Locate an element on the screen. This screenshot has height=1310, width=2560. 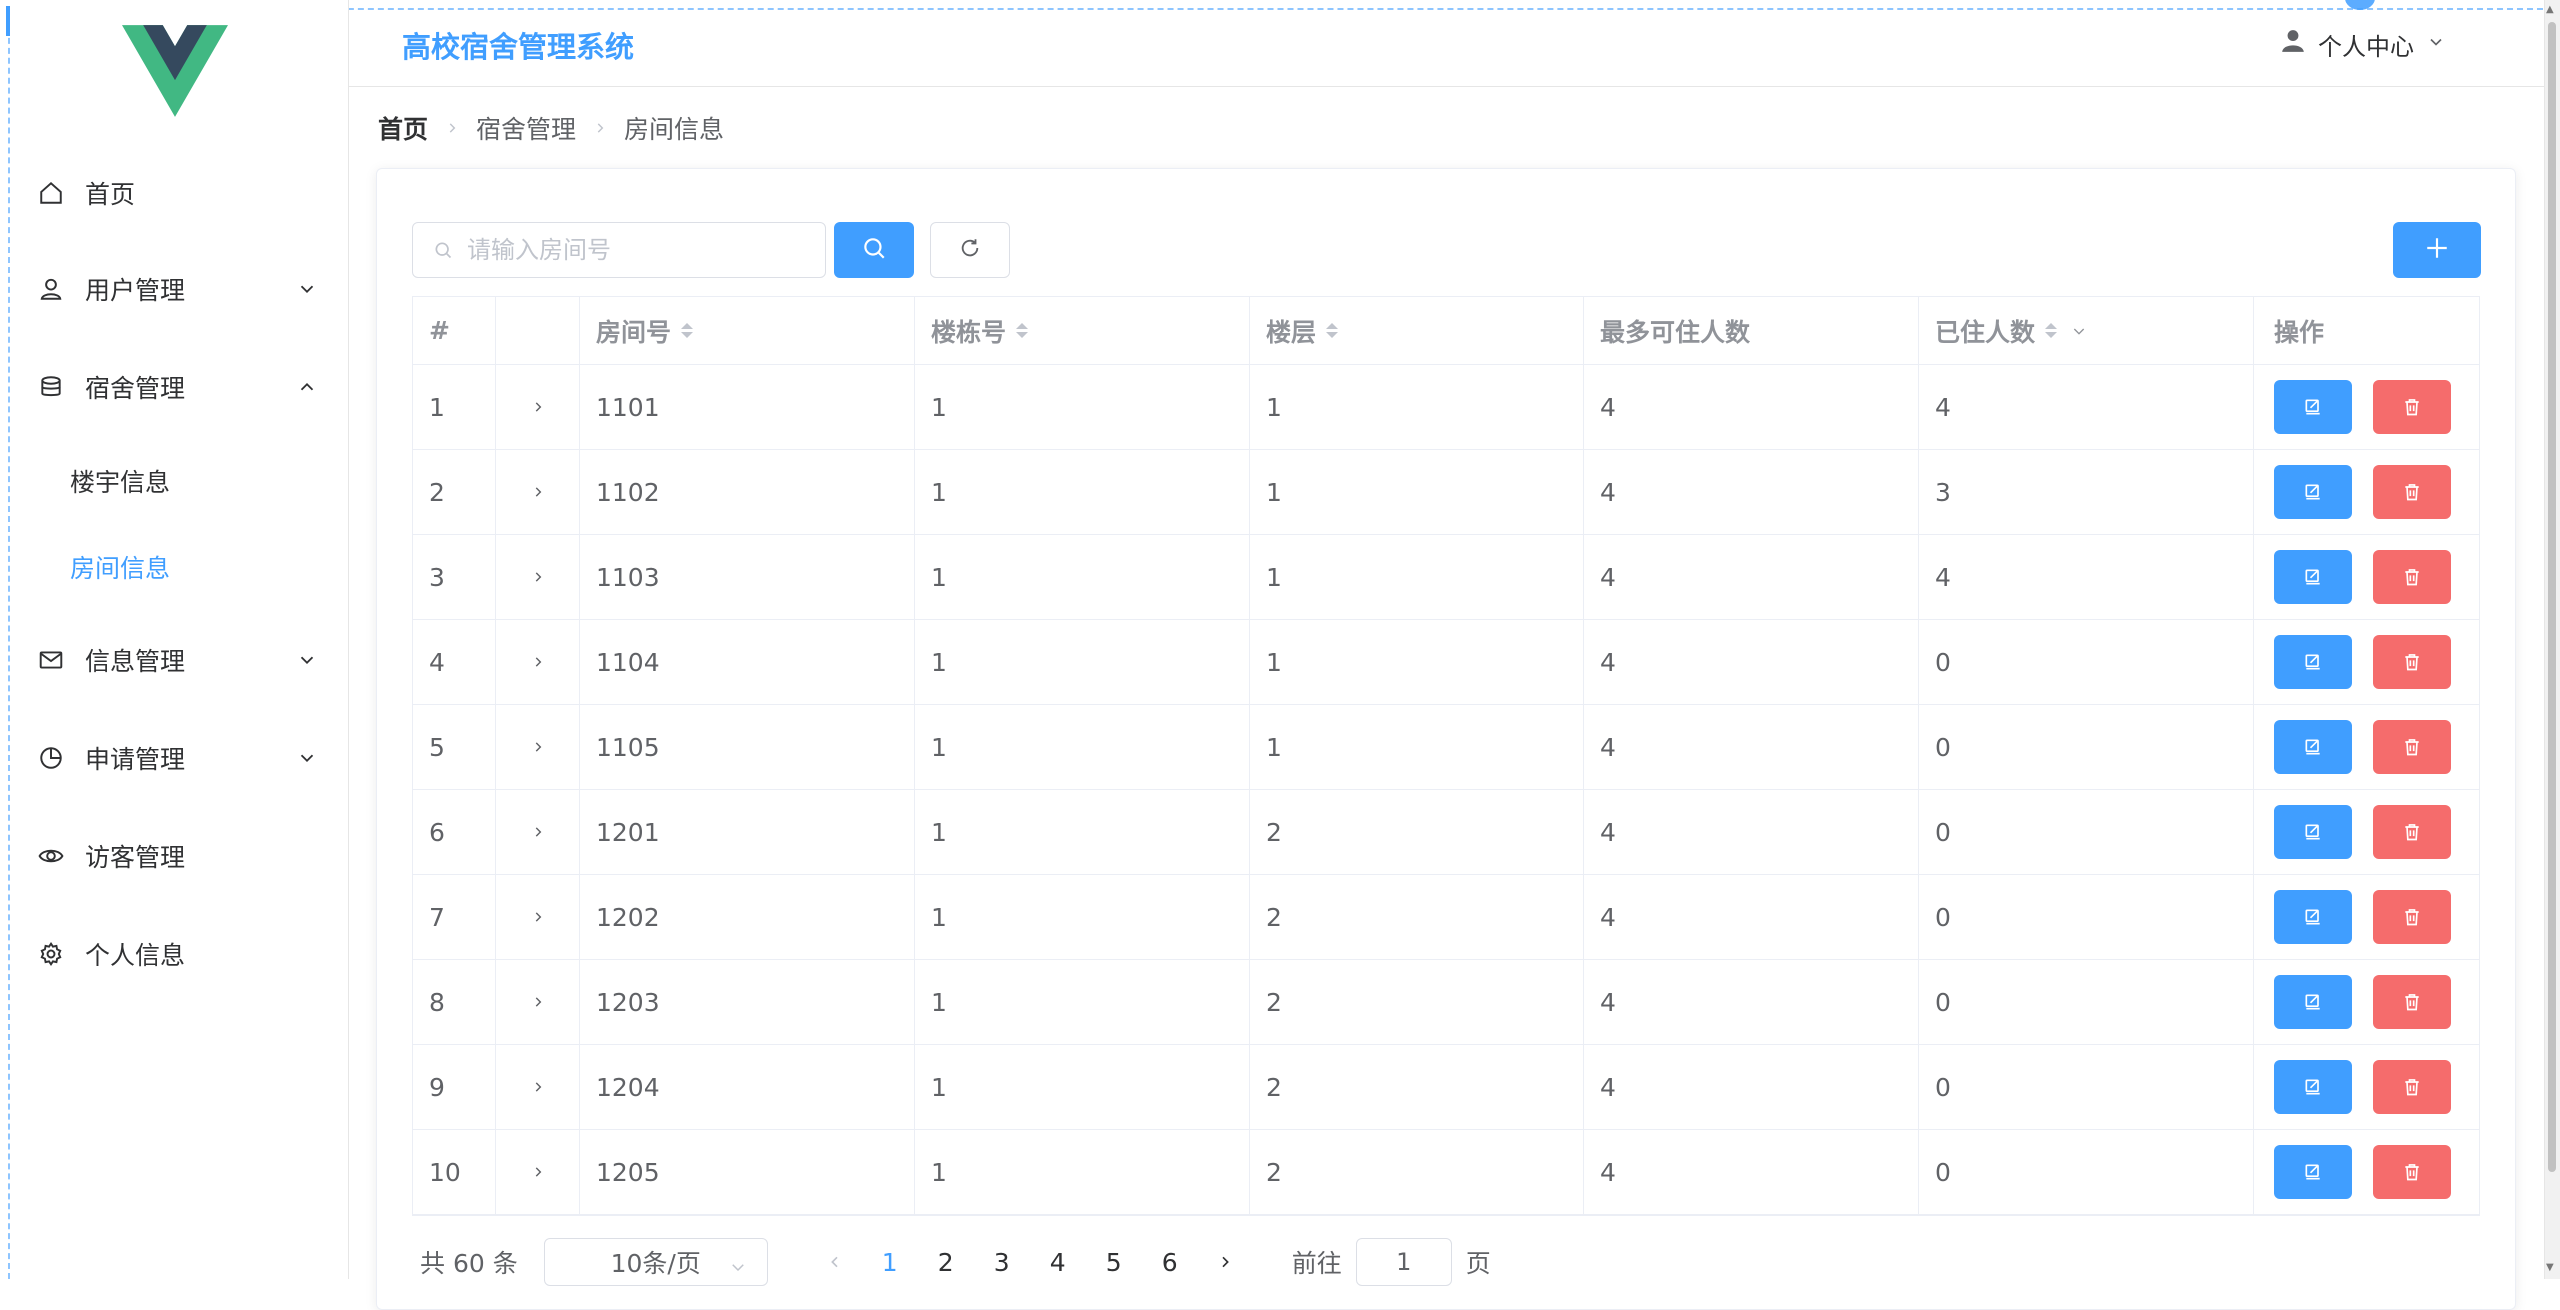
cell-room-number: 1102 is located at coordinates (747, 492).